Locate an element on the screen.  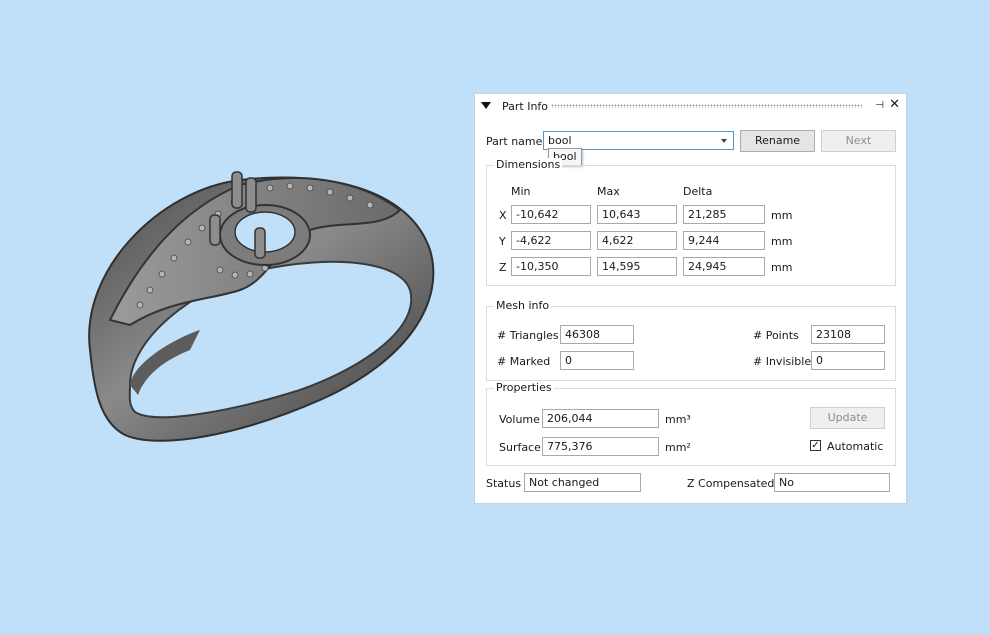
triangles-label: # Triangles is located at coordinates (528, 335).